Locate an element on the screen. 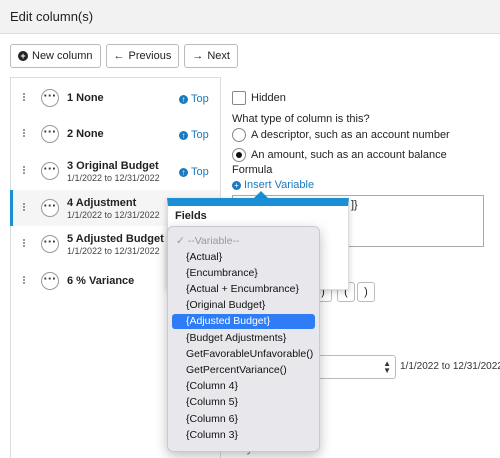 This screenshot has width=500, height=458. next-button: → Next is located at coordinates (211, 56).